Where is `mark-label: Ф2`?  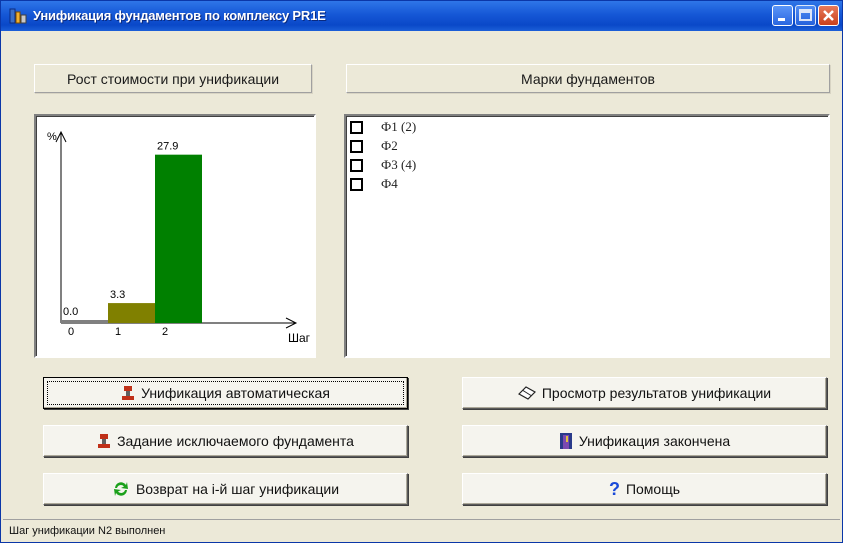
mark-label: Ф2 is located at coordinates (389, 145).